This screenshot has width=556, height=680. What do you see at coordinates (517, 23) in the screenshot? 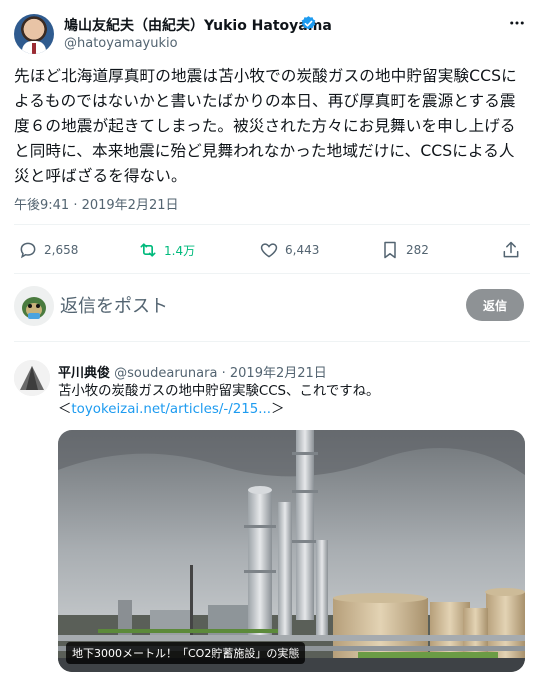
I see `more-options-icon` at bounding box center [517, 23].